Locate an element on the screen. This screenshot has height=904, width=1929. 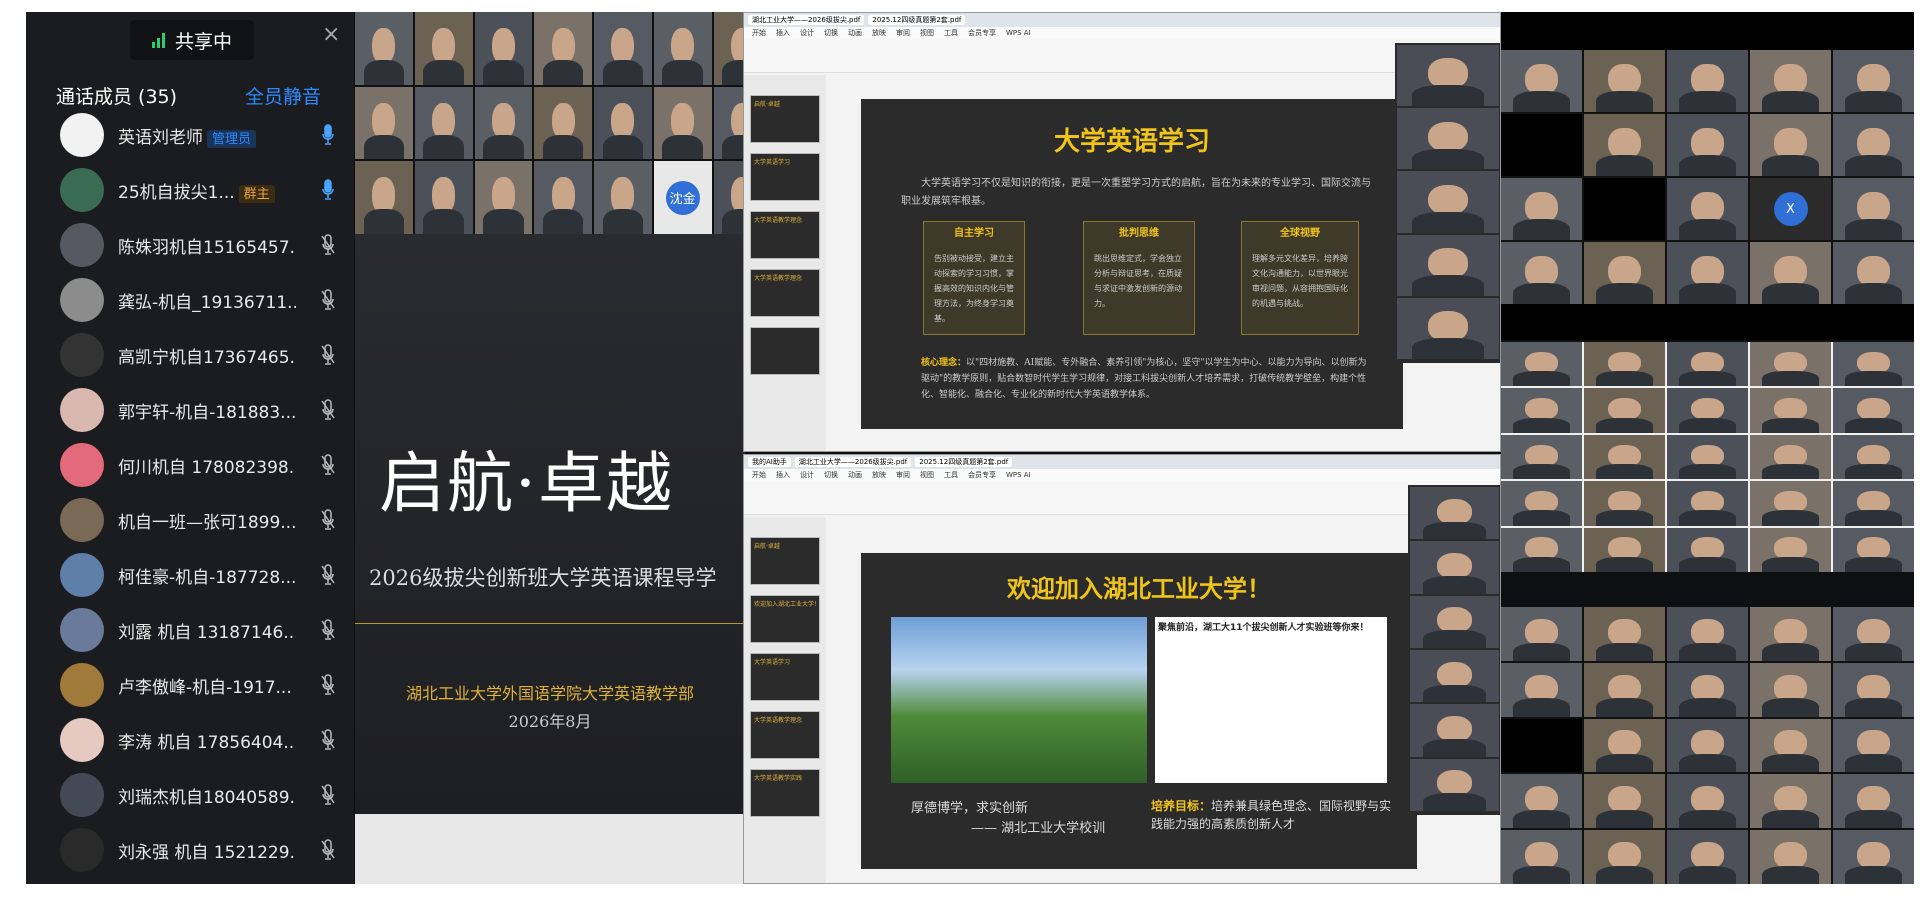
menu-item: 开始 is located at coordinates (759, 33).